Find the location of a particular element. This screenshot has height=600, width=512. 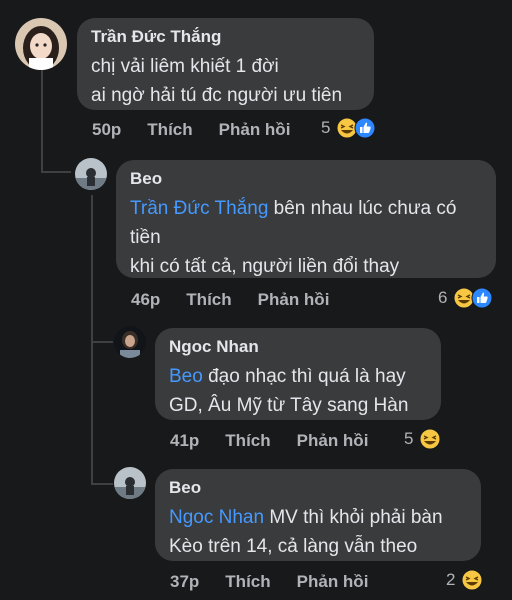

mention-link: Beo is located at coordinates (186, 376).